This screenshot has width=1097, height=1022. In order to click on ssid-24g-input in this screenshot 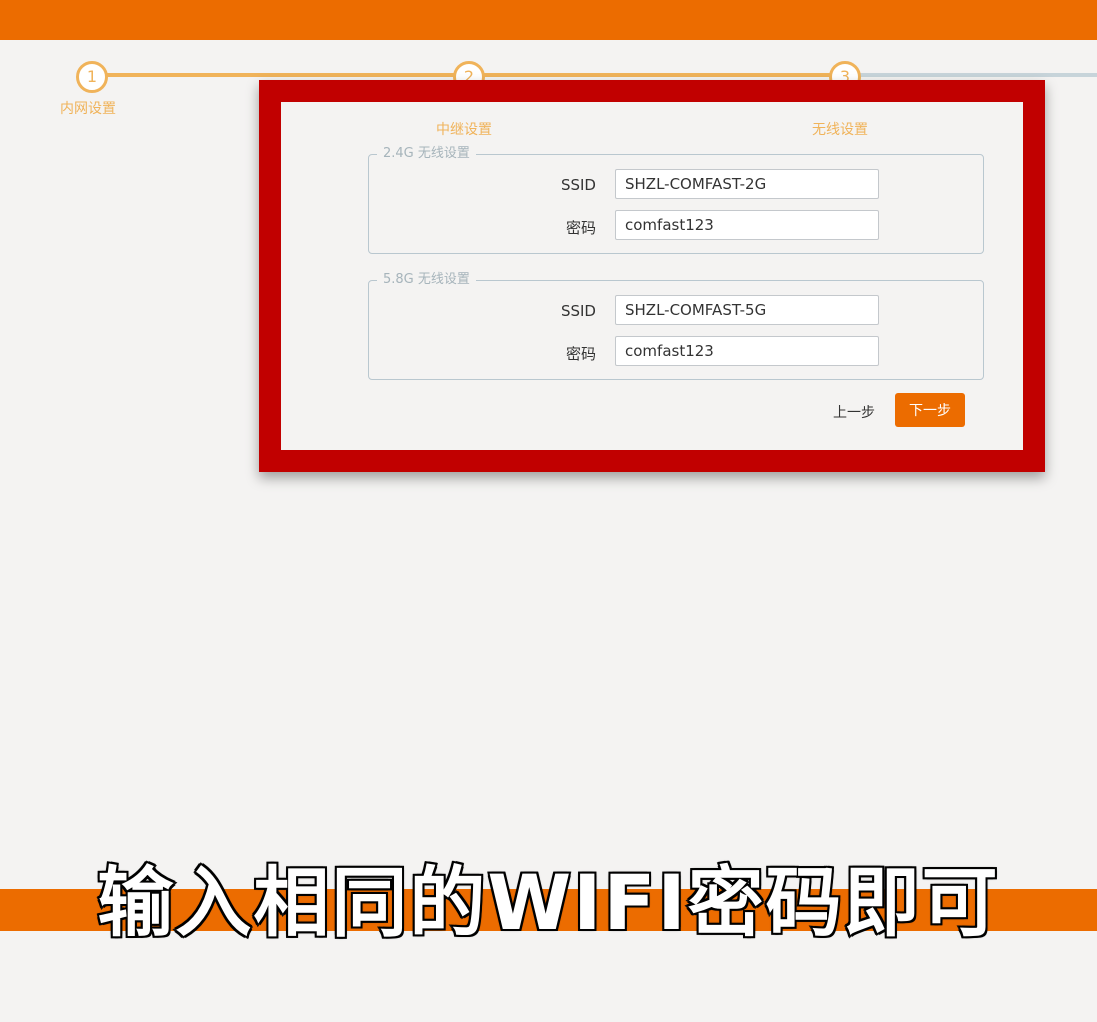, I will do `click(747, 184)`.